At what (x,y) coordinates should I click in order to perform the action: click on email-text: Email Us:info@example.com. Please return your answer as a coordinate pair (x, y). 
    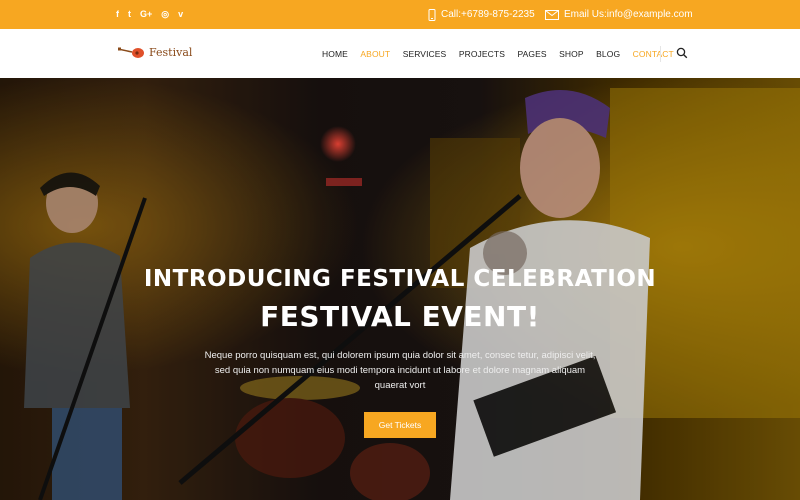
    Looking at the image, I should click on (628, 14).